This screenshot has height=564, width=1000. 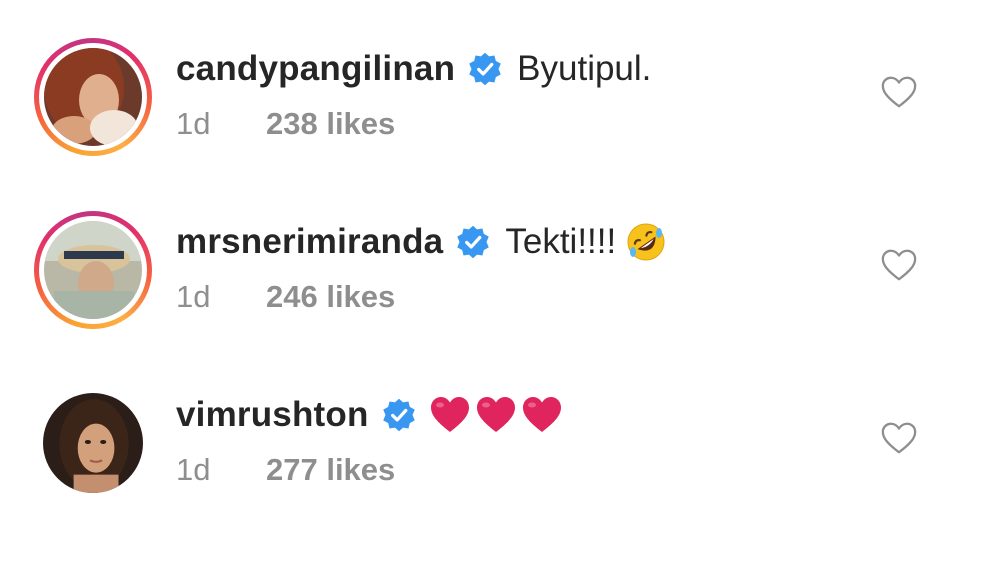 I want to click on comment-text: Tekti!!!!, so click(x=561, y=241).